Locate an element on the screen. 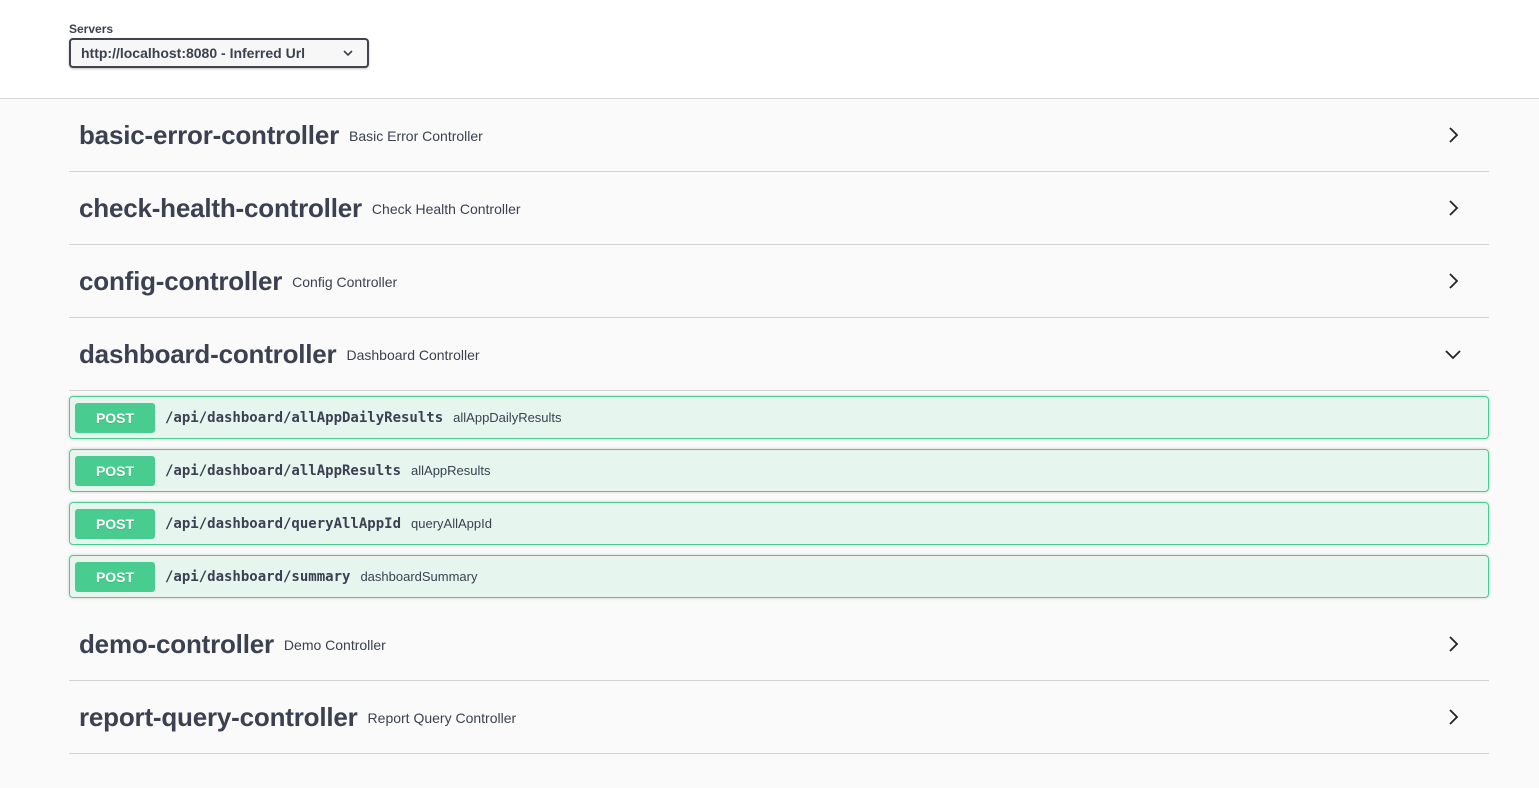  operation-summary: allAppDailyResults is located at coordinates (507, 417).